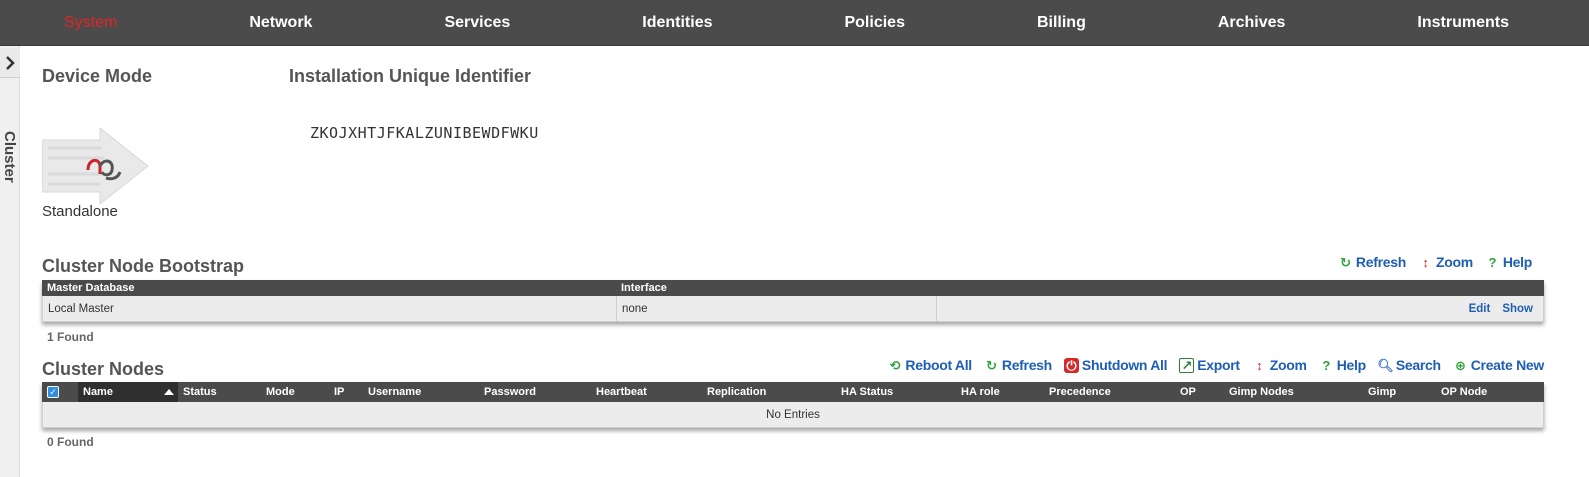  What do you see at coordinates (1018, 365) in the screenshot?
I see `cluster-refresh-button: ↻ Refresh` at bounding box center [1018, 365].